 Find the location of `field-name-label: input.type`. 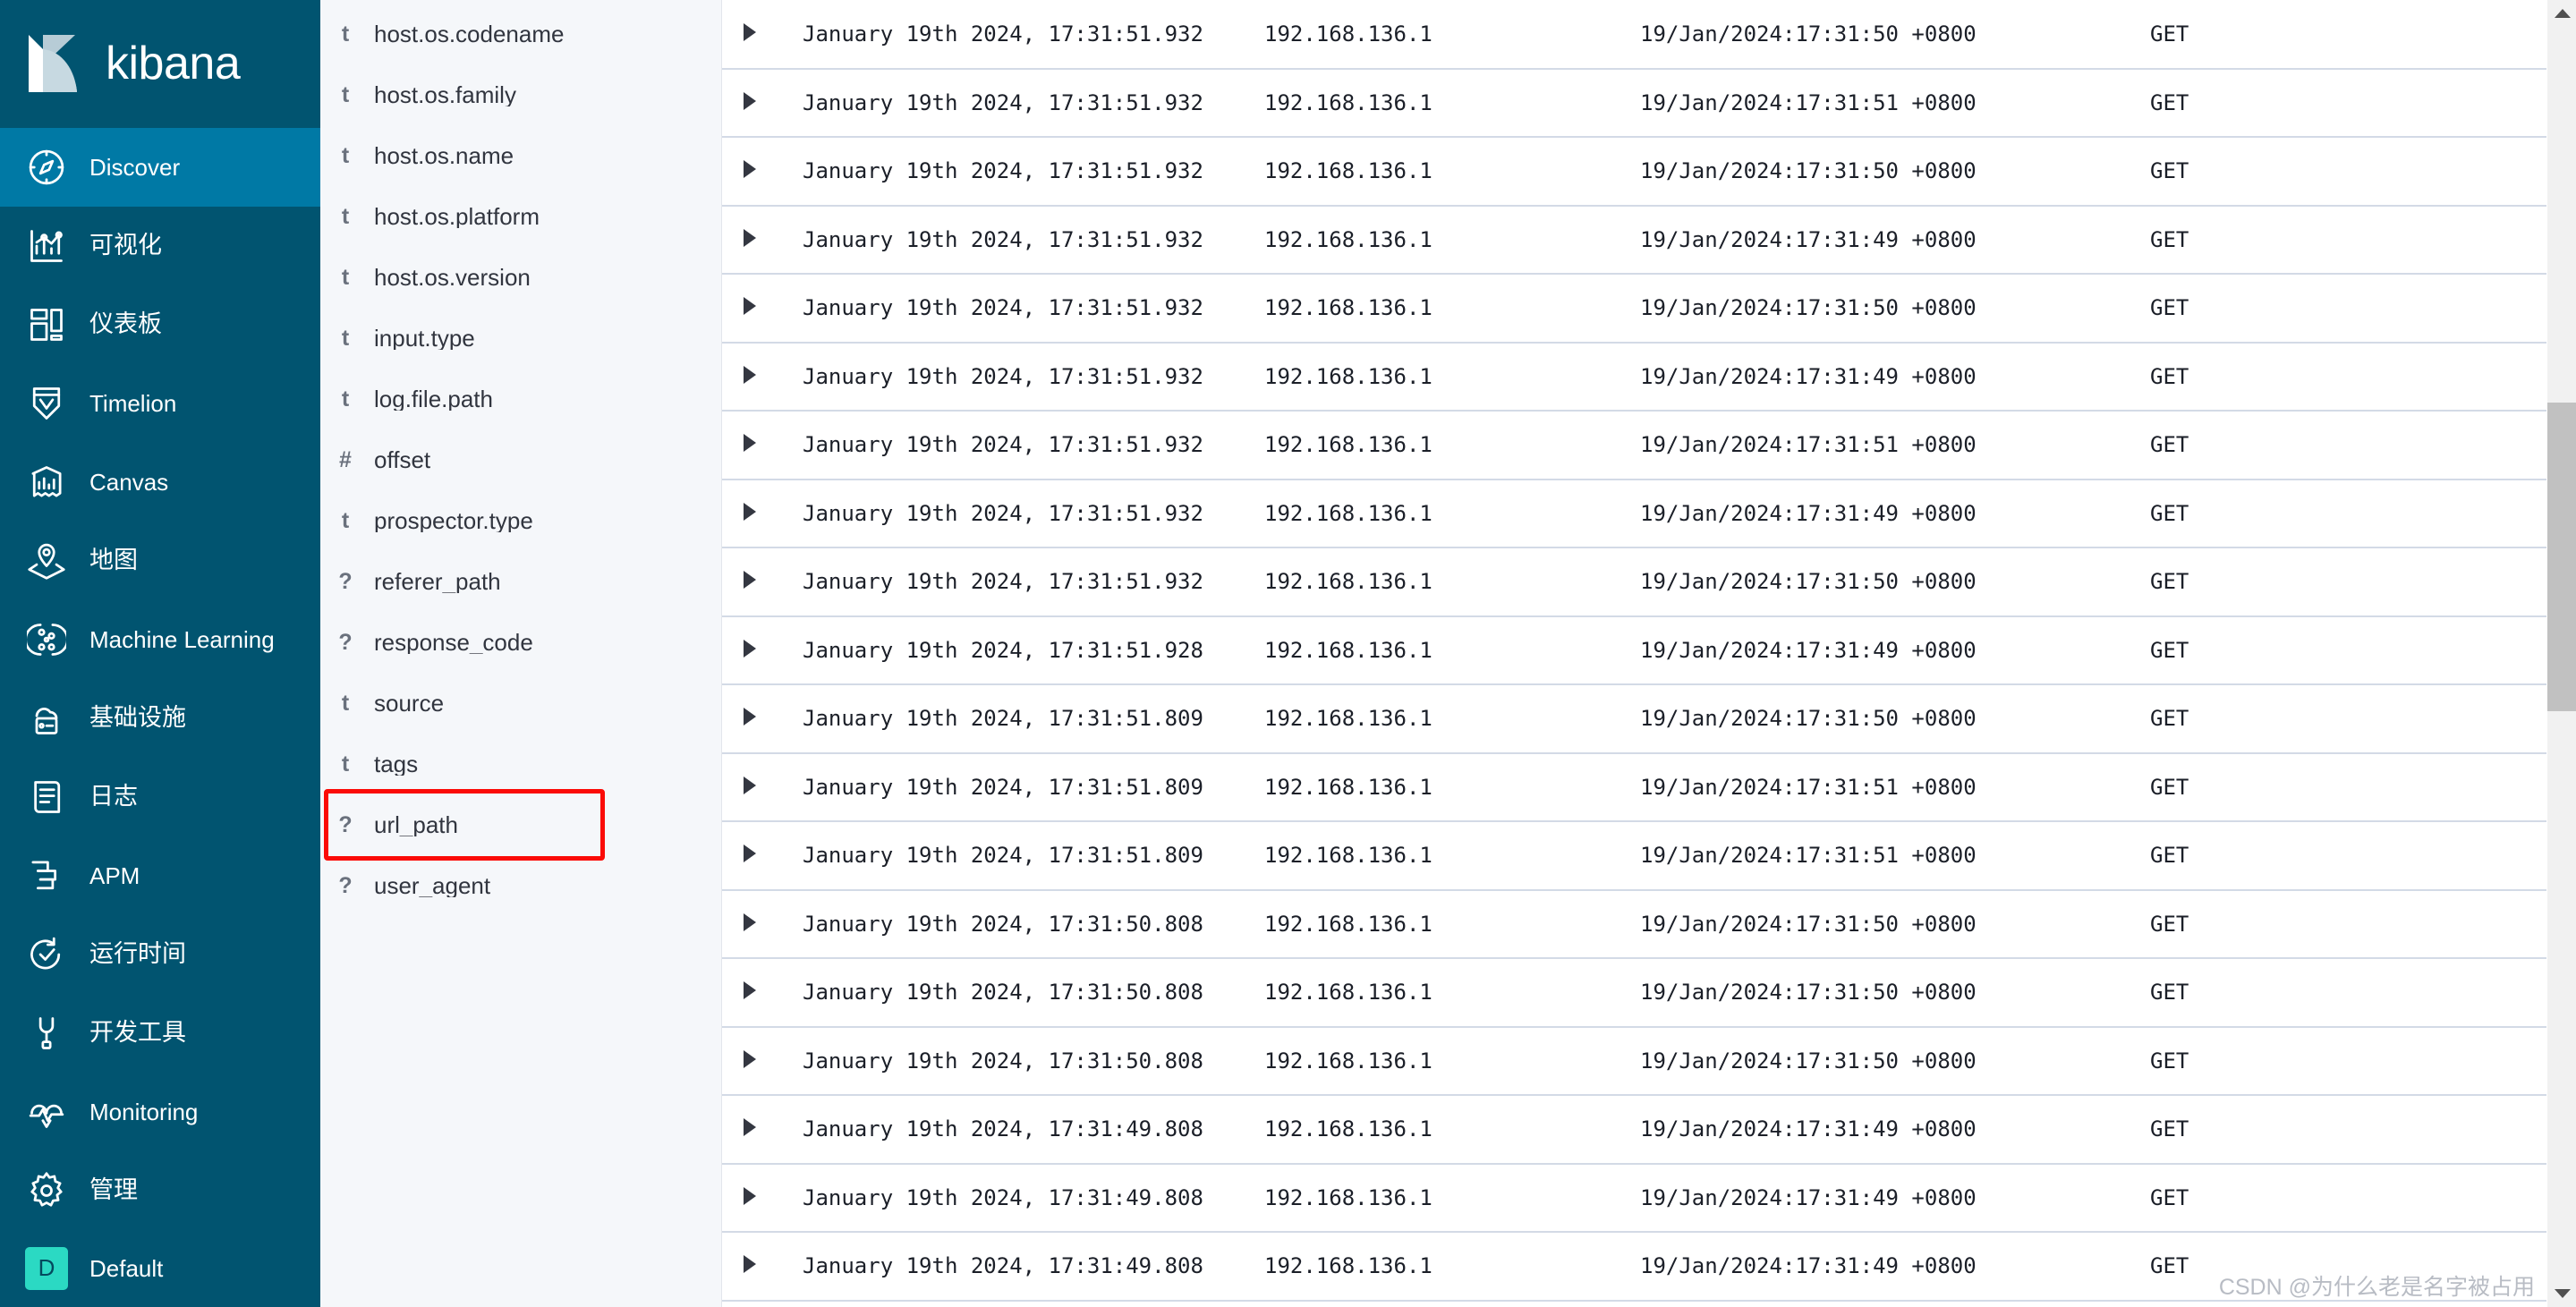

field-name-label: input.type is located at coordinates (424, 338).